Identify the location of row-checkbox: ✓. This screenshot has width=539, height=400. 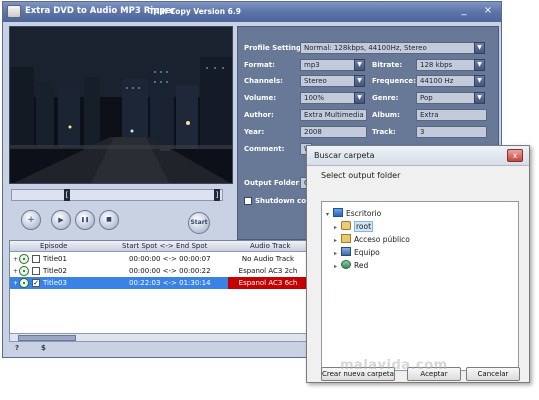
(36, 283).